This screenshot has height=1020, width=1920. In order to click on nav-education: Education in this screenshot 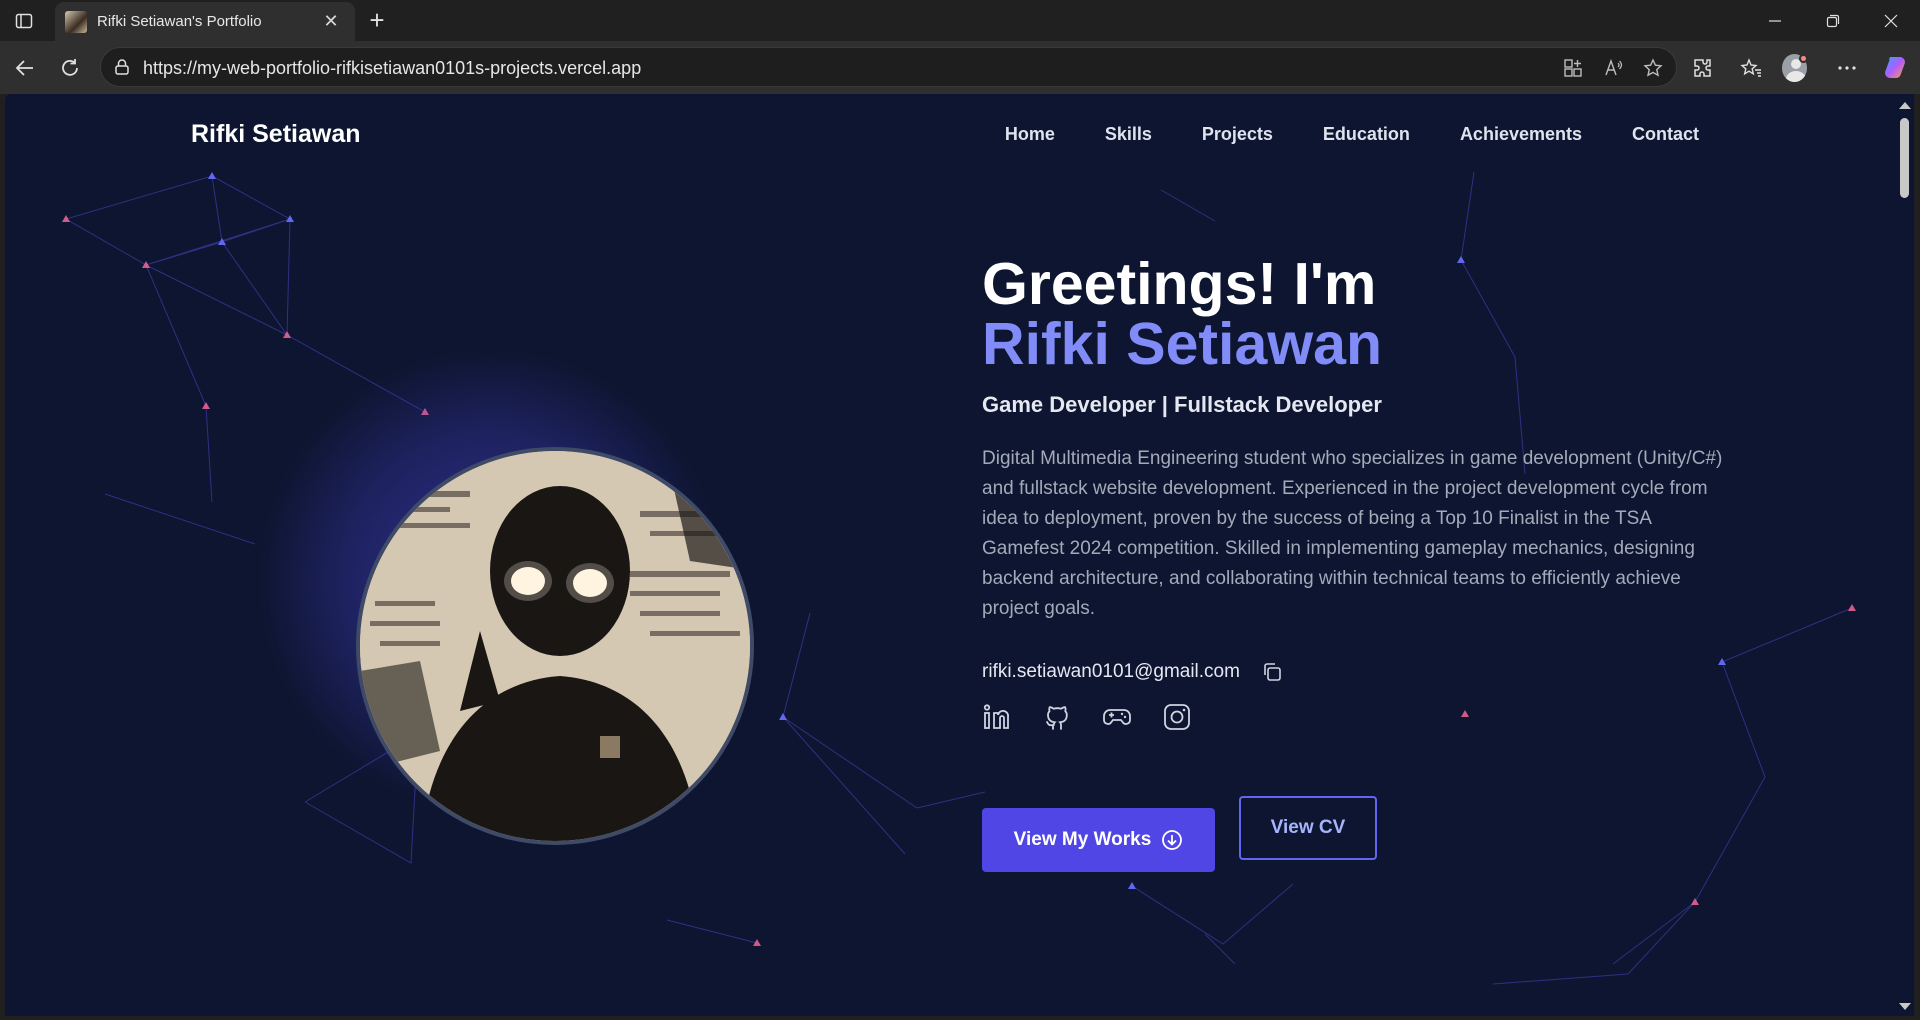, I will do `click(1366, 134)`.